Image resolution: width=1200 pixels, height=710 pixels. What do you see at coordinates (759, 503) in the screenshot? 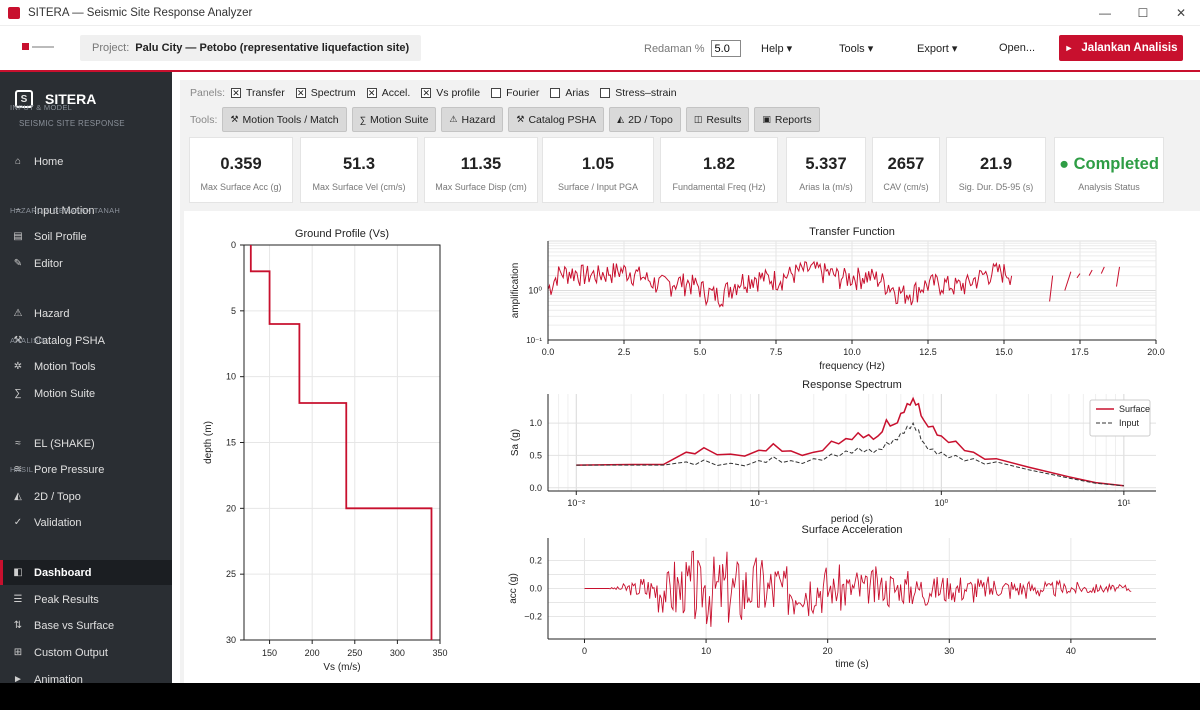
I see `x-tick-label: 10⁻¹` at bounding box center [759, 503].